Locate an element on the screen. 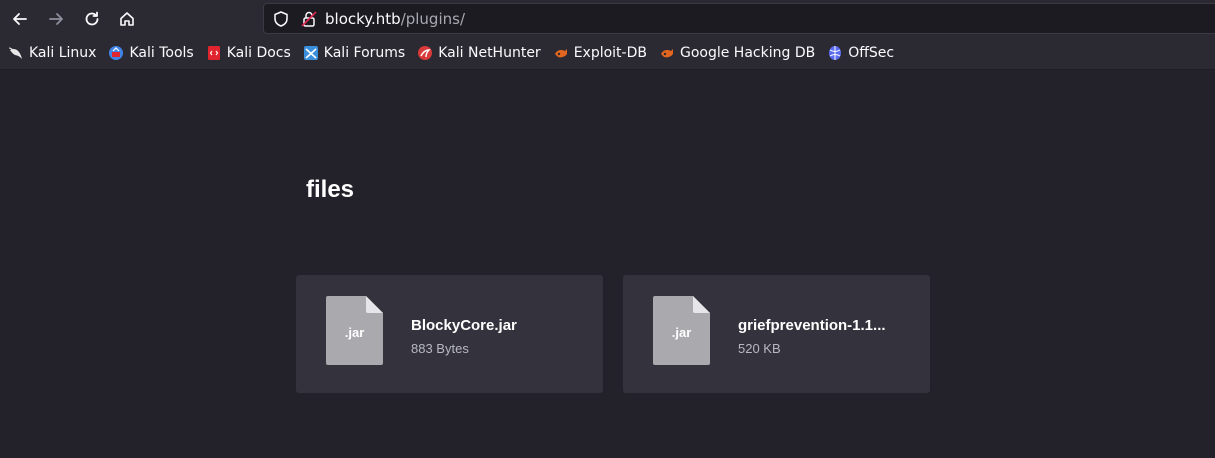 The height and width of the screenshot is (458, 1215). bookmark-offsec: OffSec is located at coordinates (860, 53).